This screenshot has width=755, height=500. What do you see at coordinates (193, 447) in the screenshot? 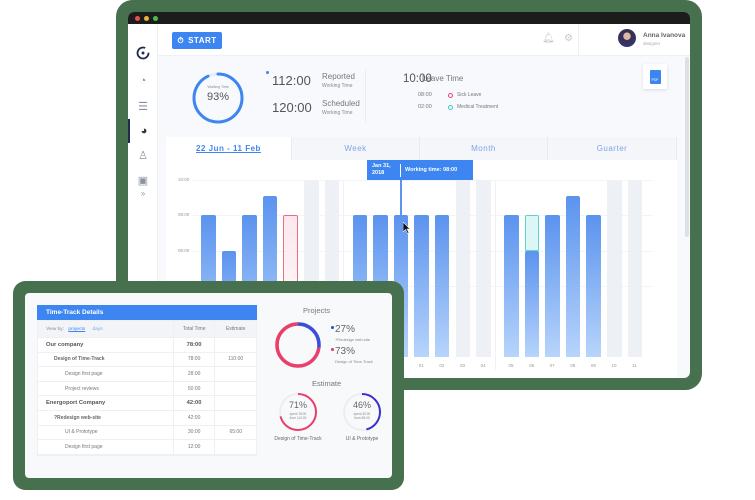
I see `row-total-time: 12:00` at bounding box center [193, 447].